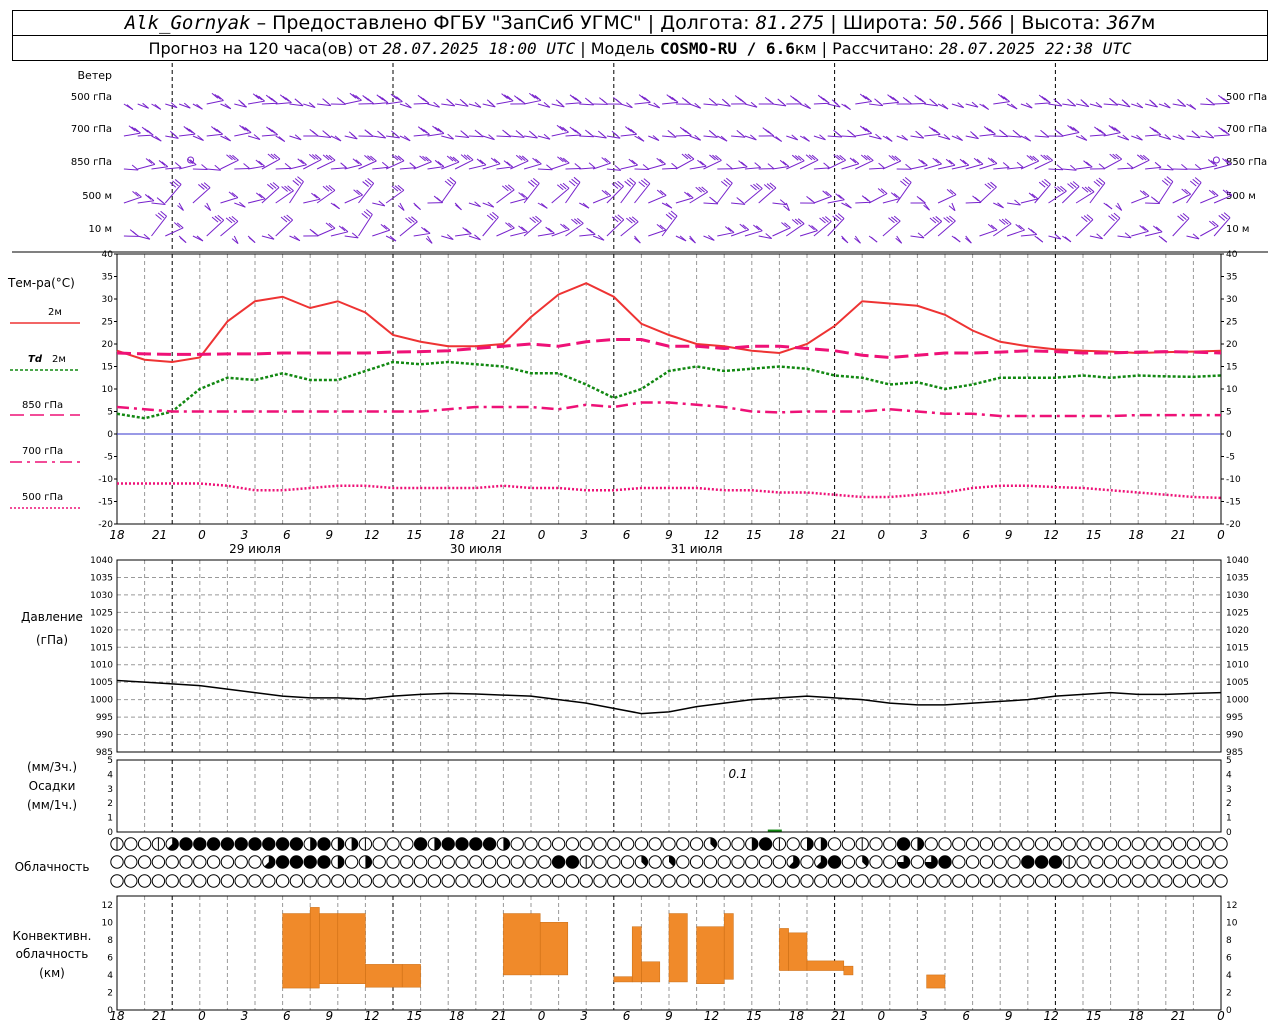  I want to click on temp-x-label: 21, so click(1178, 535).